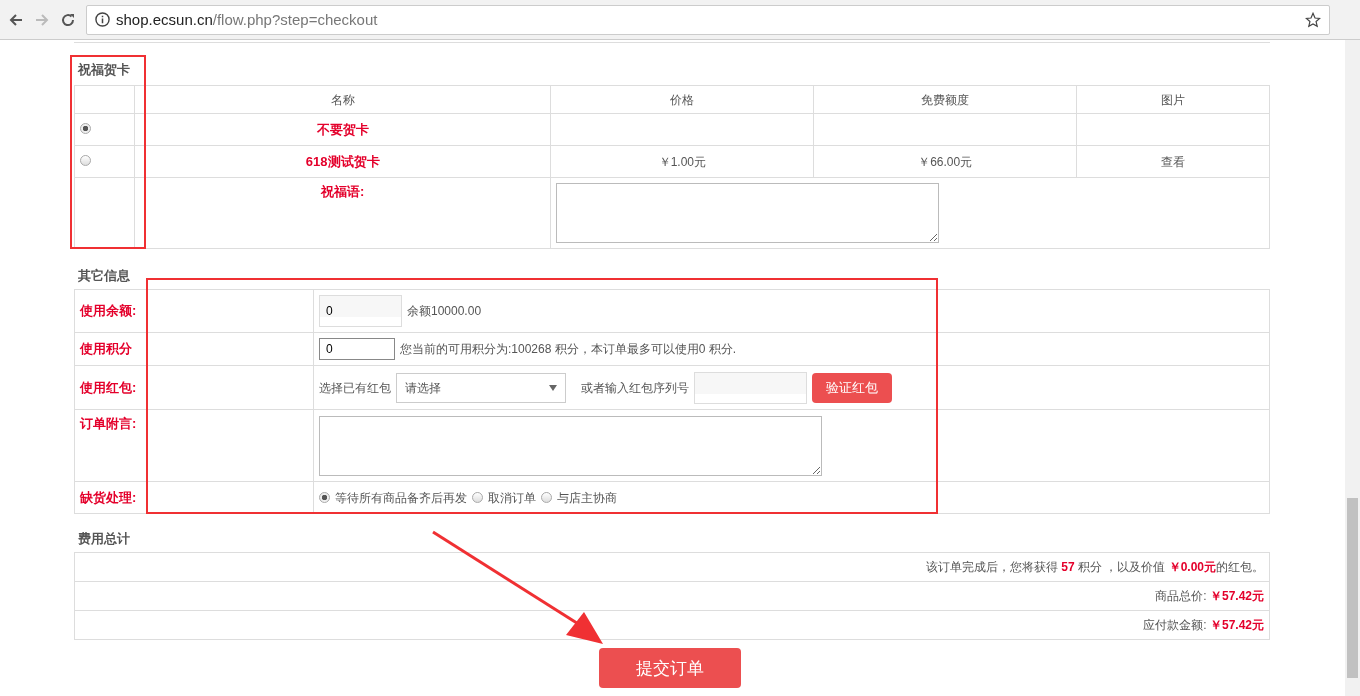 The image size is (1360, 696). I want to click on summary-text: 该订单完成后，您将获得 57 积分 ，以及价值 ￥0.00元的红包。, so click(1094, 567).